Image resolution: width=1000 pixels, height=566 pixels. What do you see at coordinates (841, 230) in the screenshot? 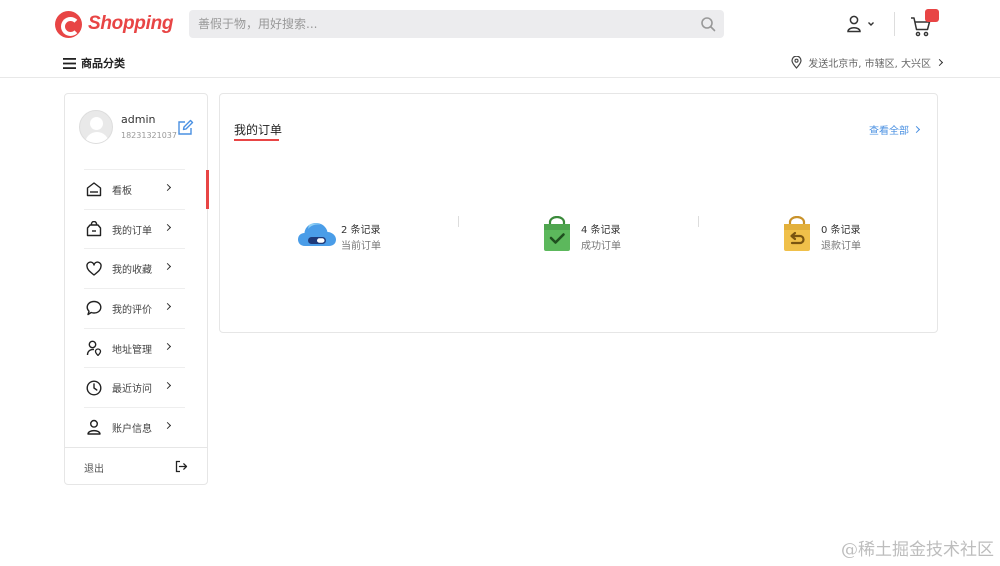
I see `stat-count: 0 条记录` at bounding box center [841, 230].